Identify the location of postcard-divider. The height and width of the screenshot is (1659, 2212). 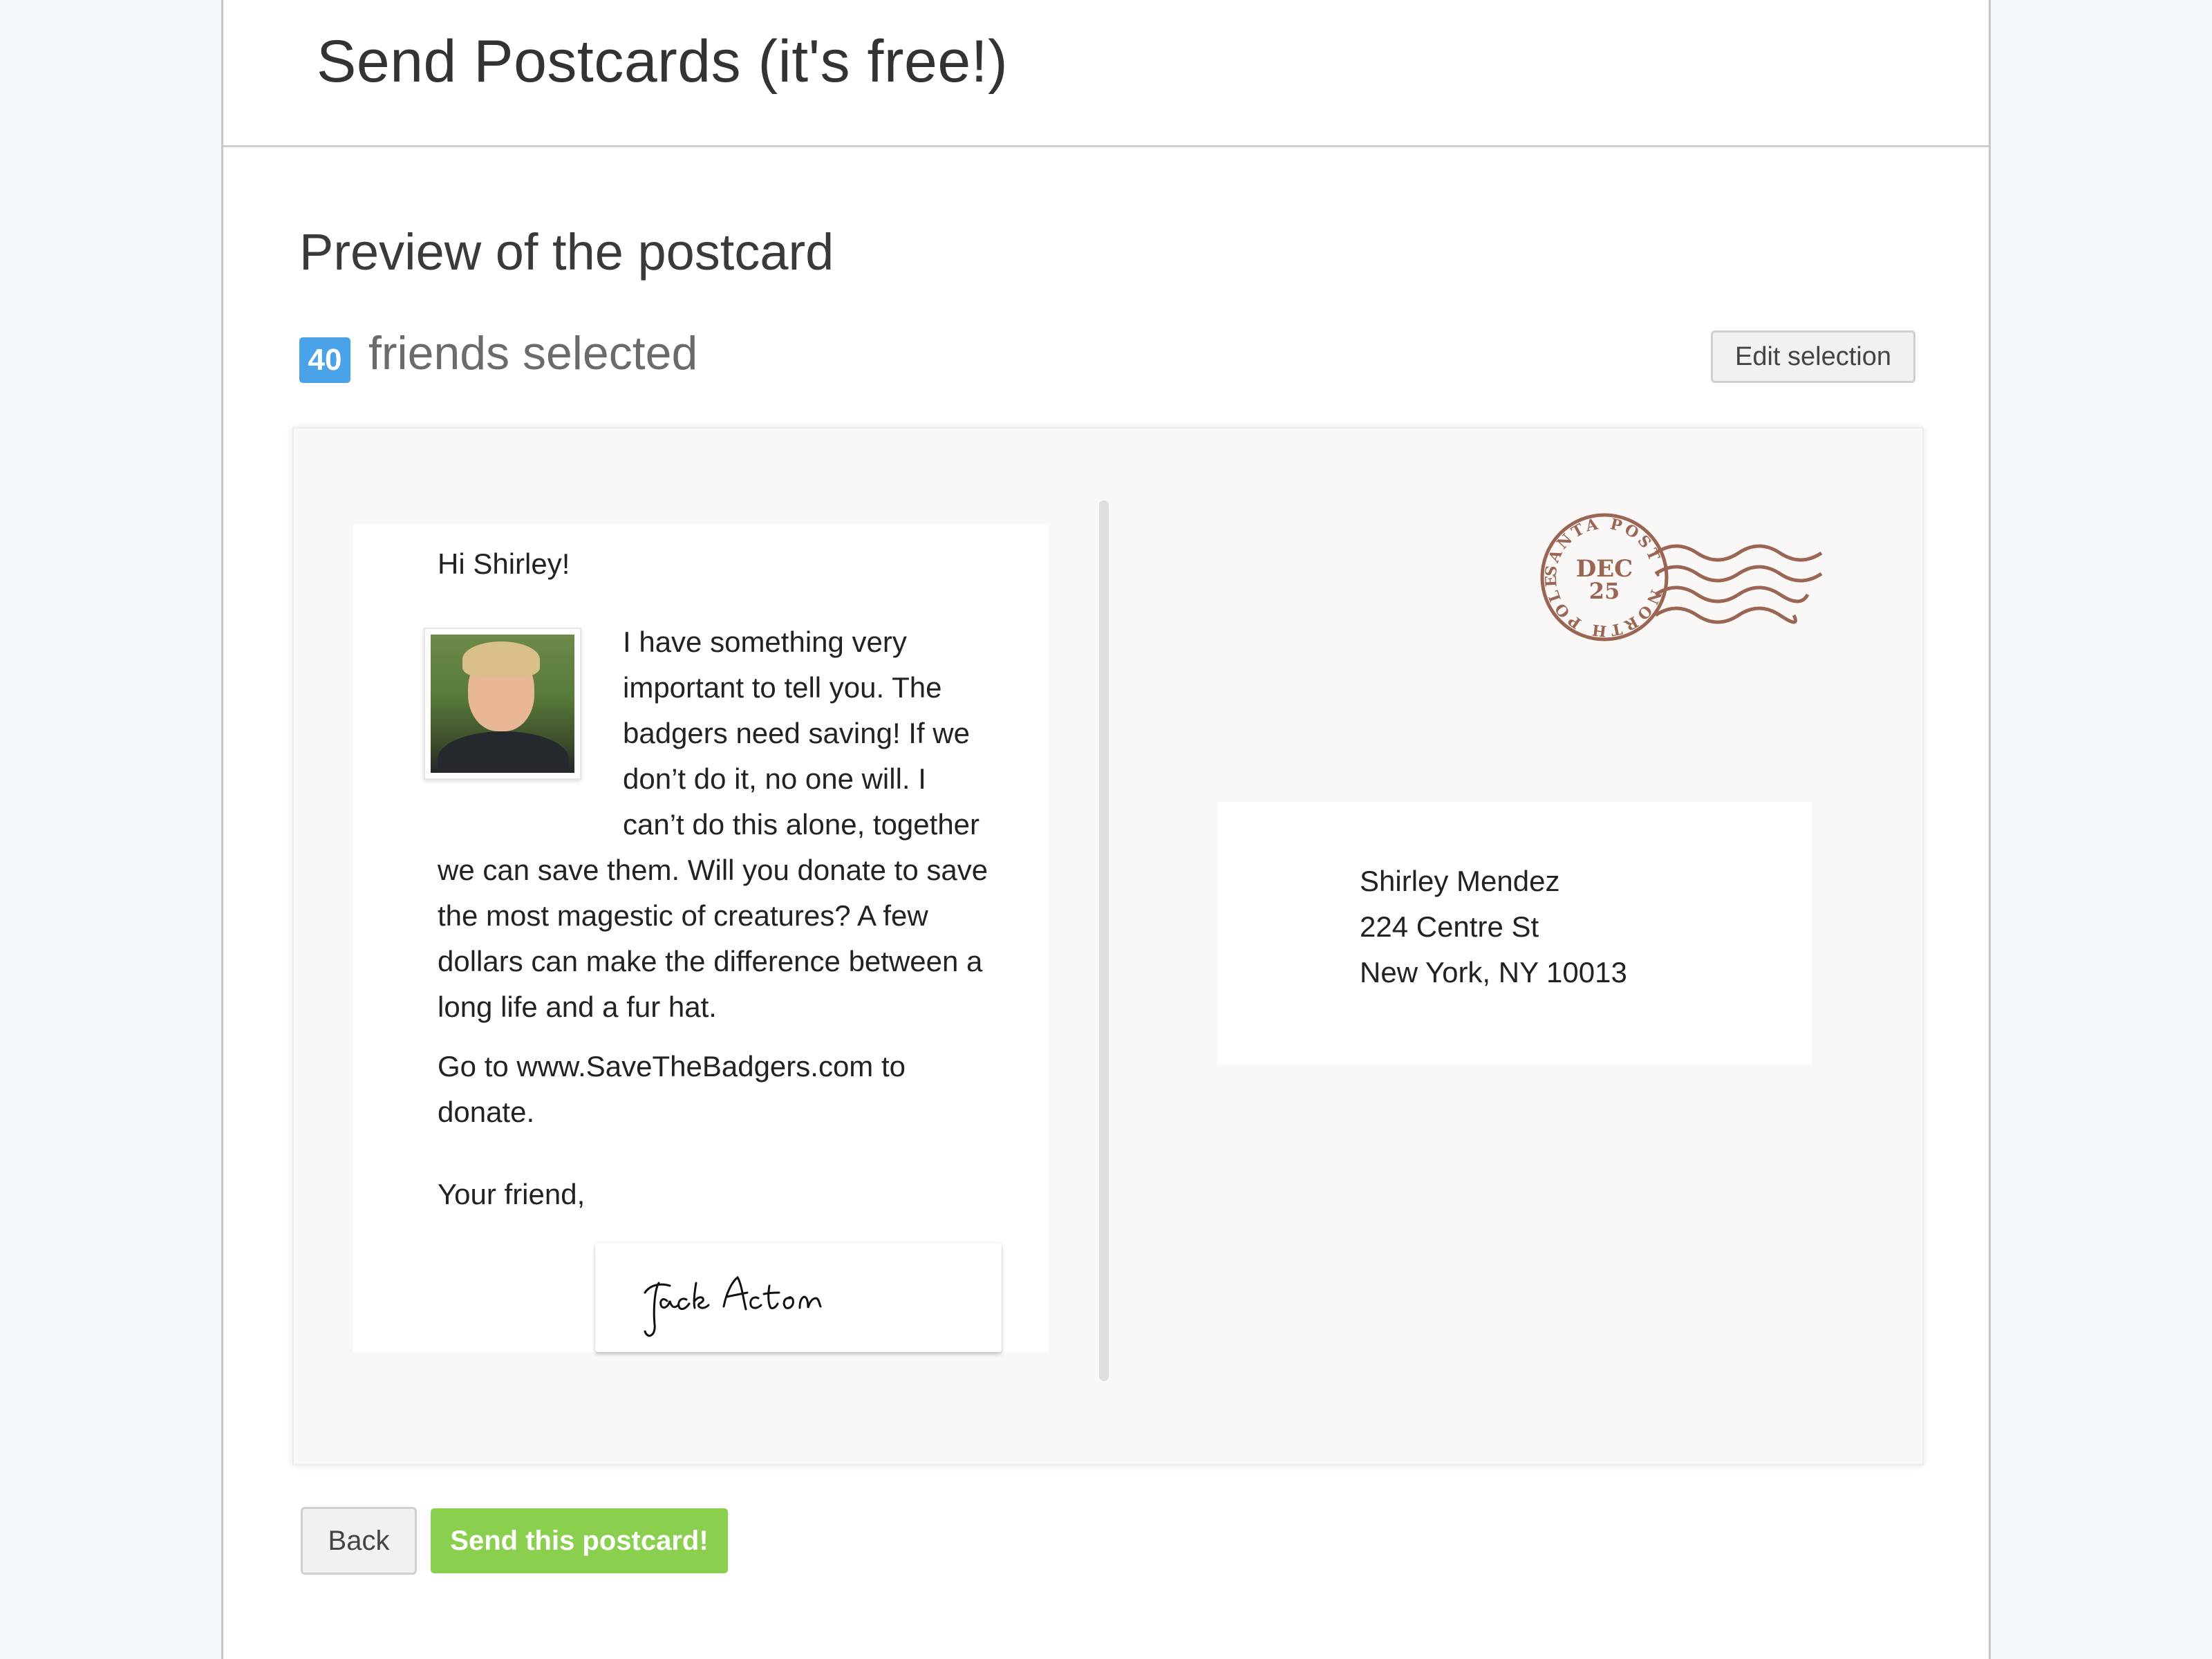
(1104, 941).